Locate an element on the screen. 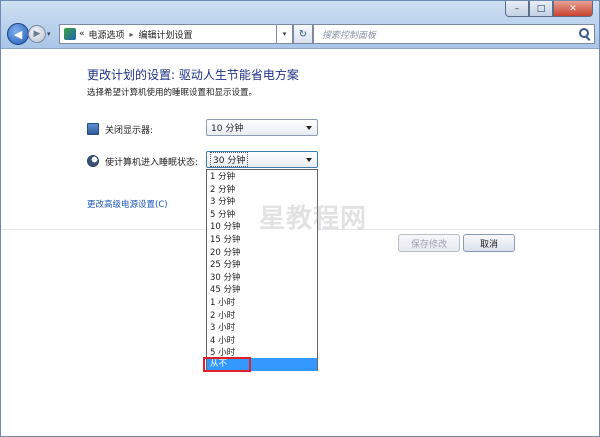  address-dropdown-button: ▾ is located at coordinates (285, 34).